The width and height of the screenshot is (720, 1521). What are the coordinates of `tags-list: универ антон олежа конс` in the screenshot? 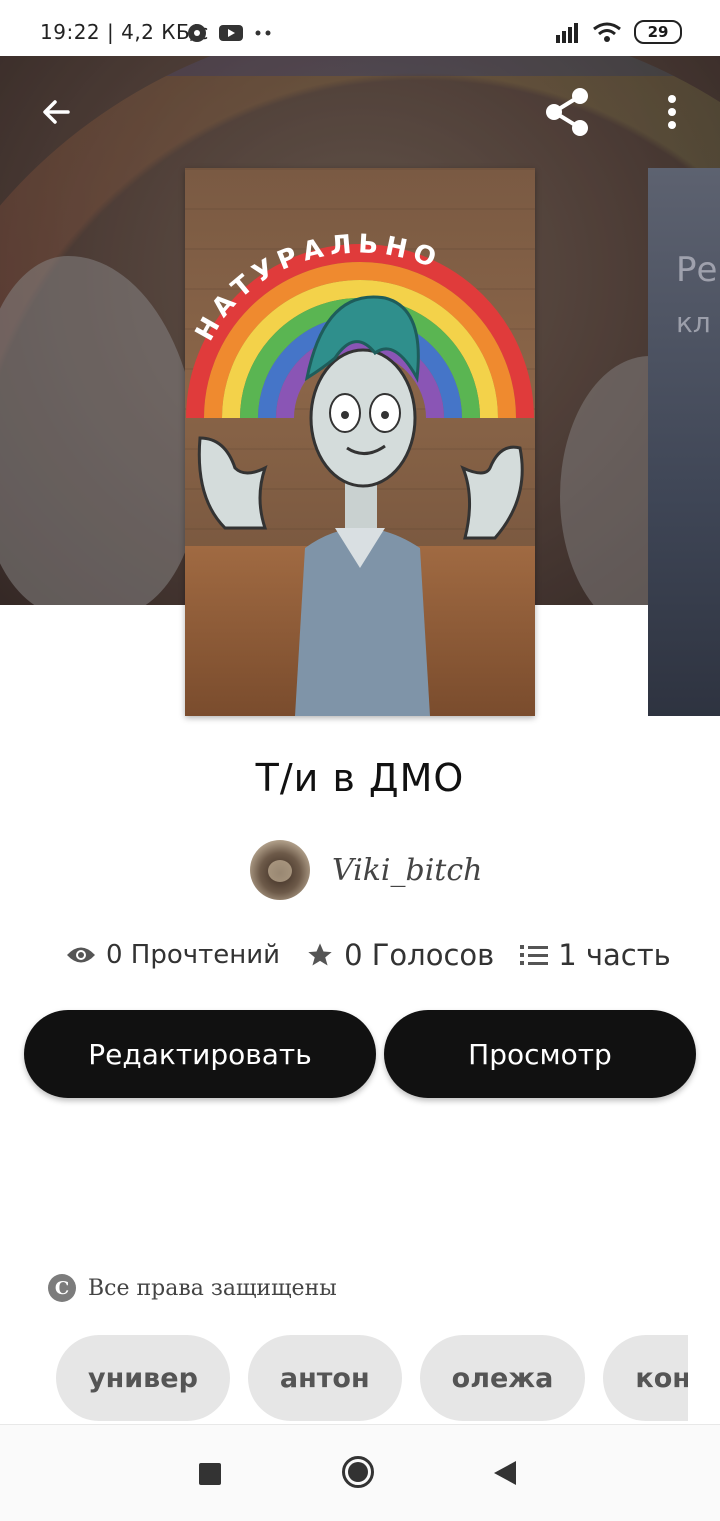 It's located at (372, 1378).